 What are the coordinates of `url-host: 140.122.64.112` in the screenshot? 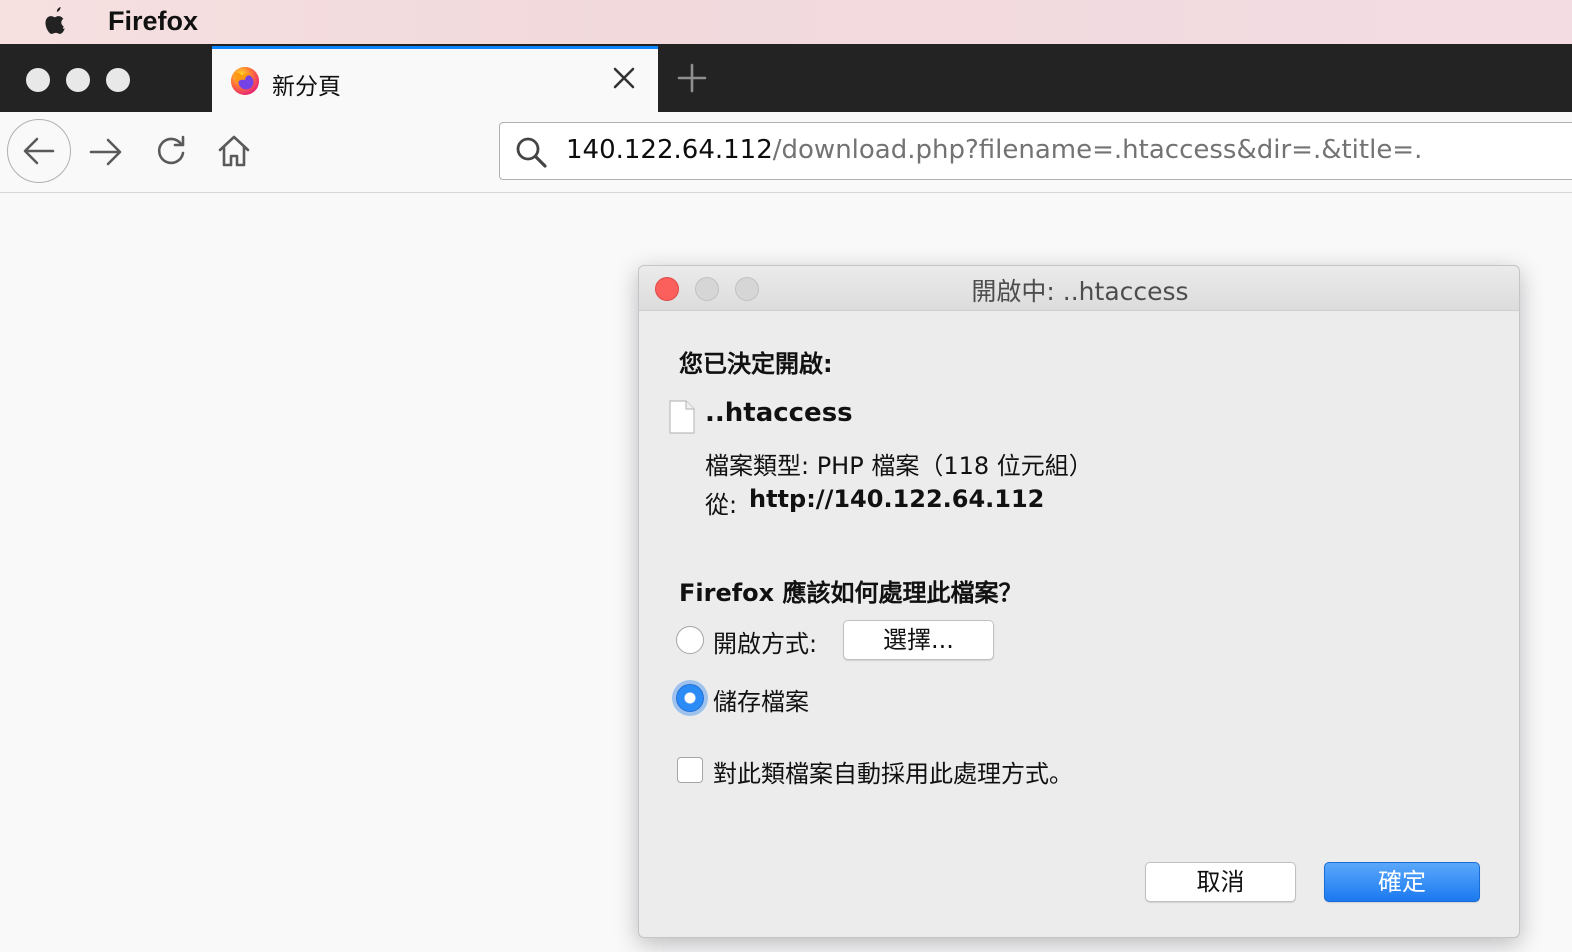 It's located at (669, 150).